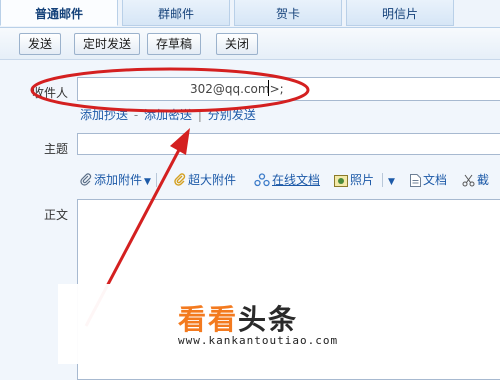 The height and width of the screenshot is (380, 500). What do you see at coordinates (170, 90) in the screenshot?
I see `highlight-ellipse` at bounding box center [170, 90].